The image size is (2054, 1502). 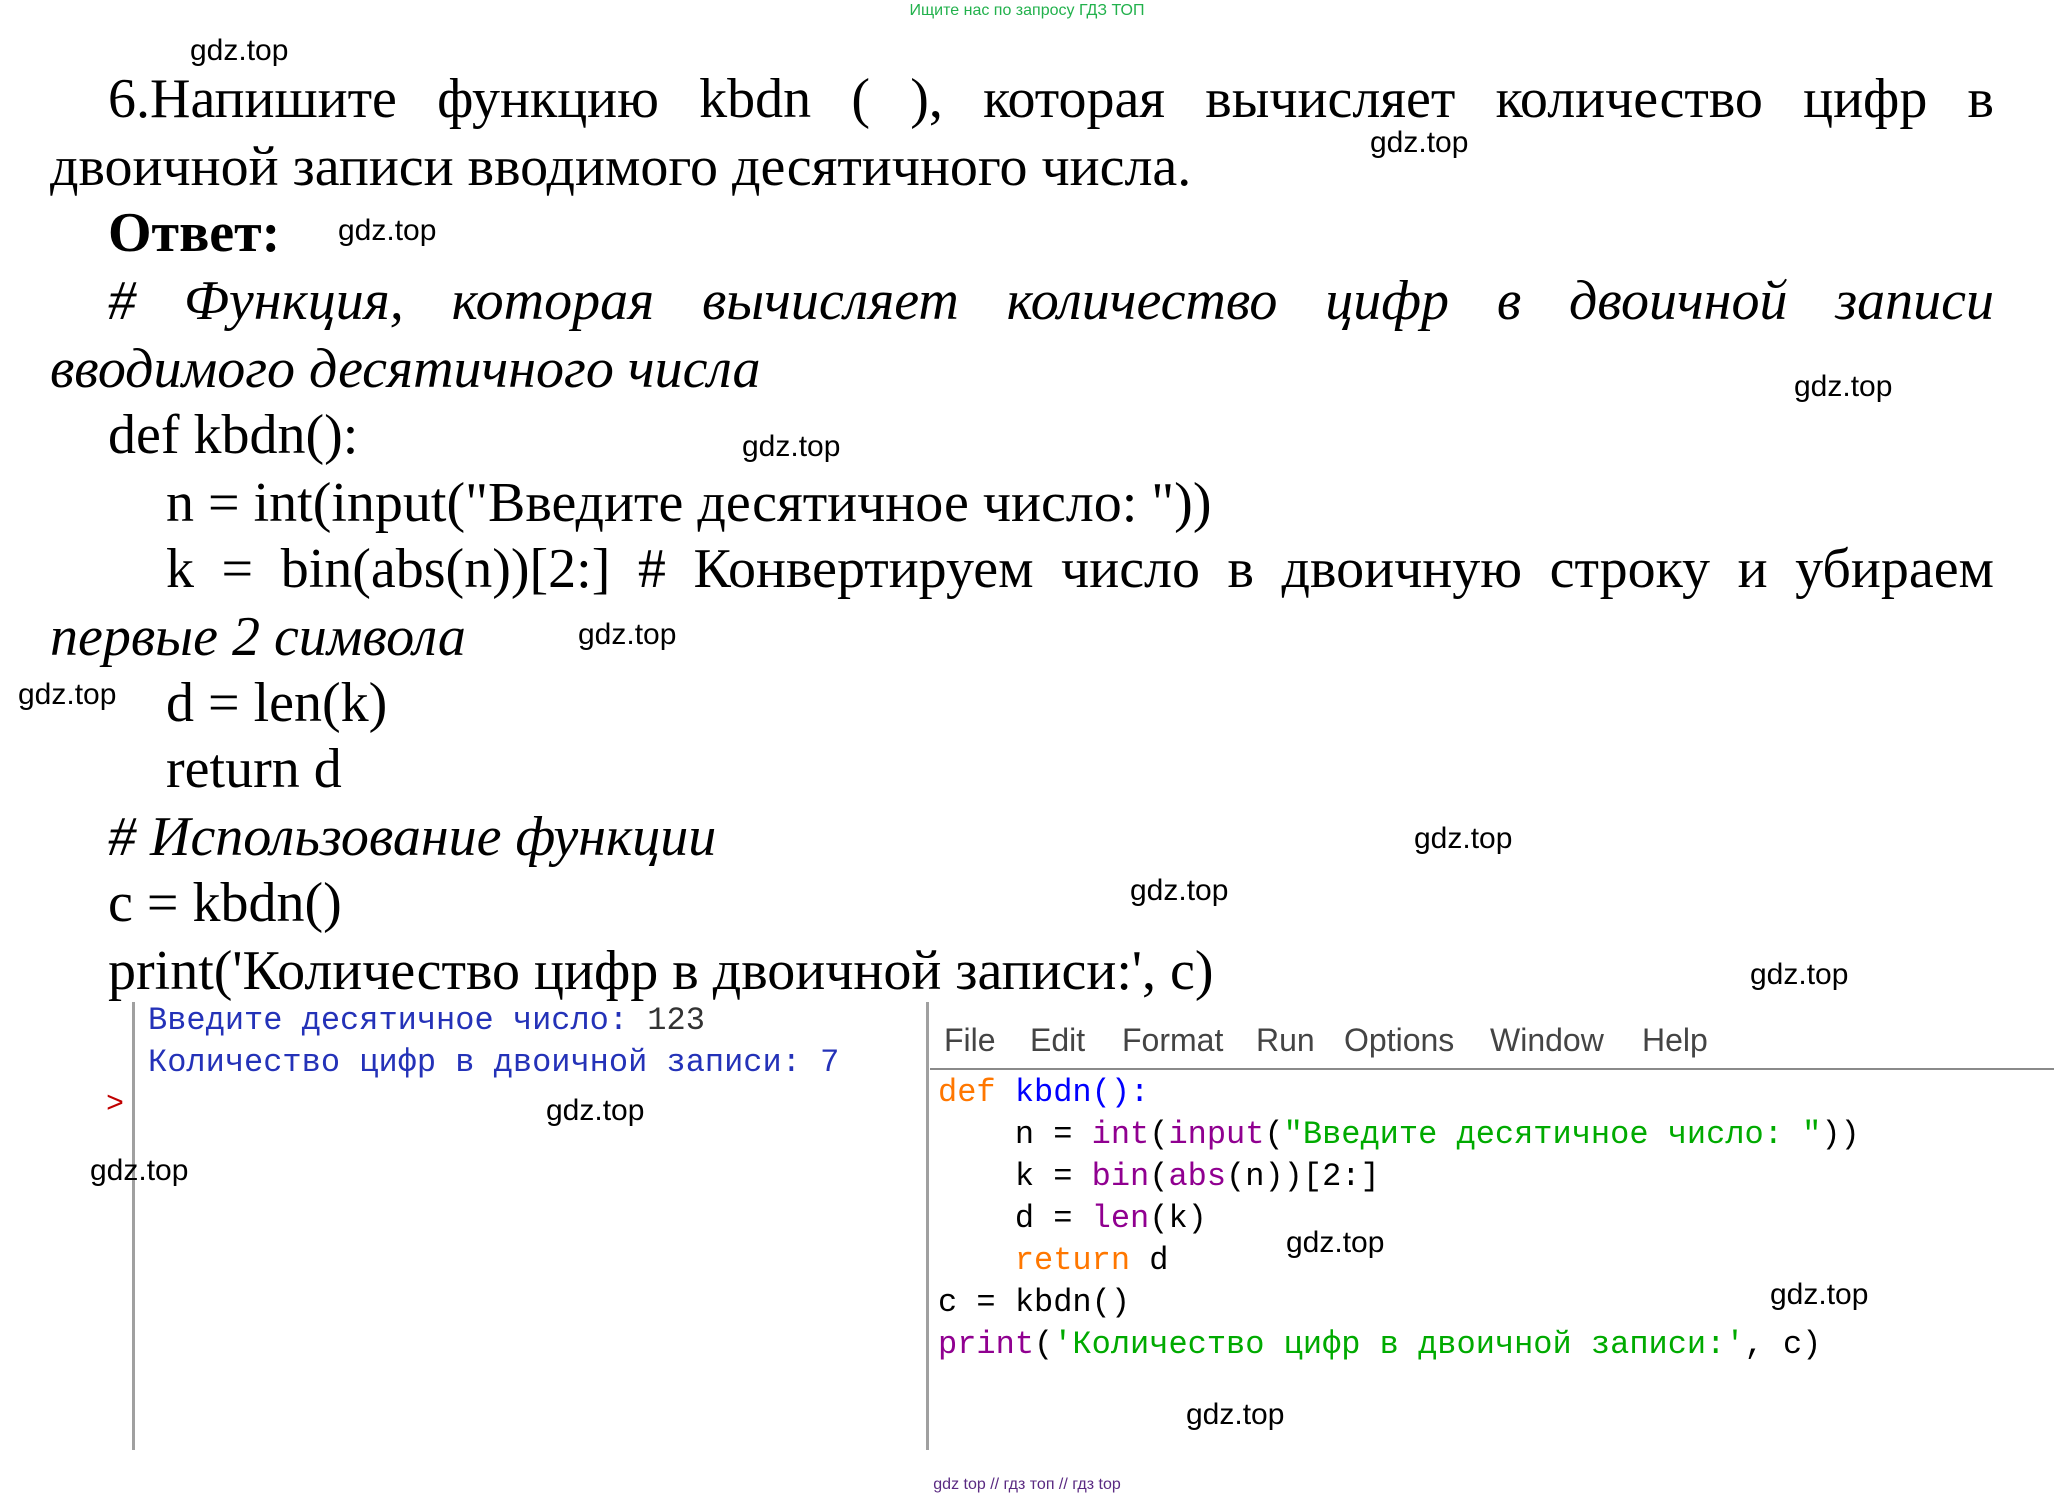 I want to click on shell-output-line: Количество цифр в двоичной записи: 7, so click(x=493, y=1062).